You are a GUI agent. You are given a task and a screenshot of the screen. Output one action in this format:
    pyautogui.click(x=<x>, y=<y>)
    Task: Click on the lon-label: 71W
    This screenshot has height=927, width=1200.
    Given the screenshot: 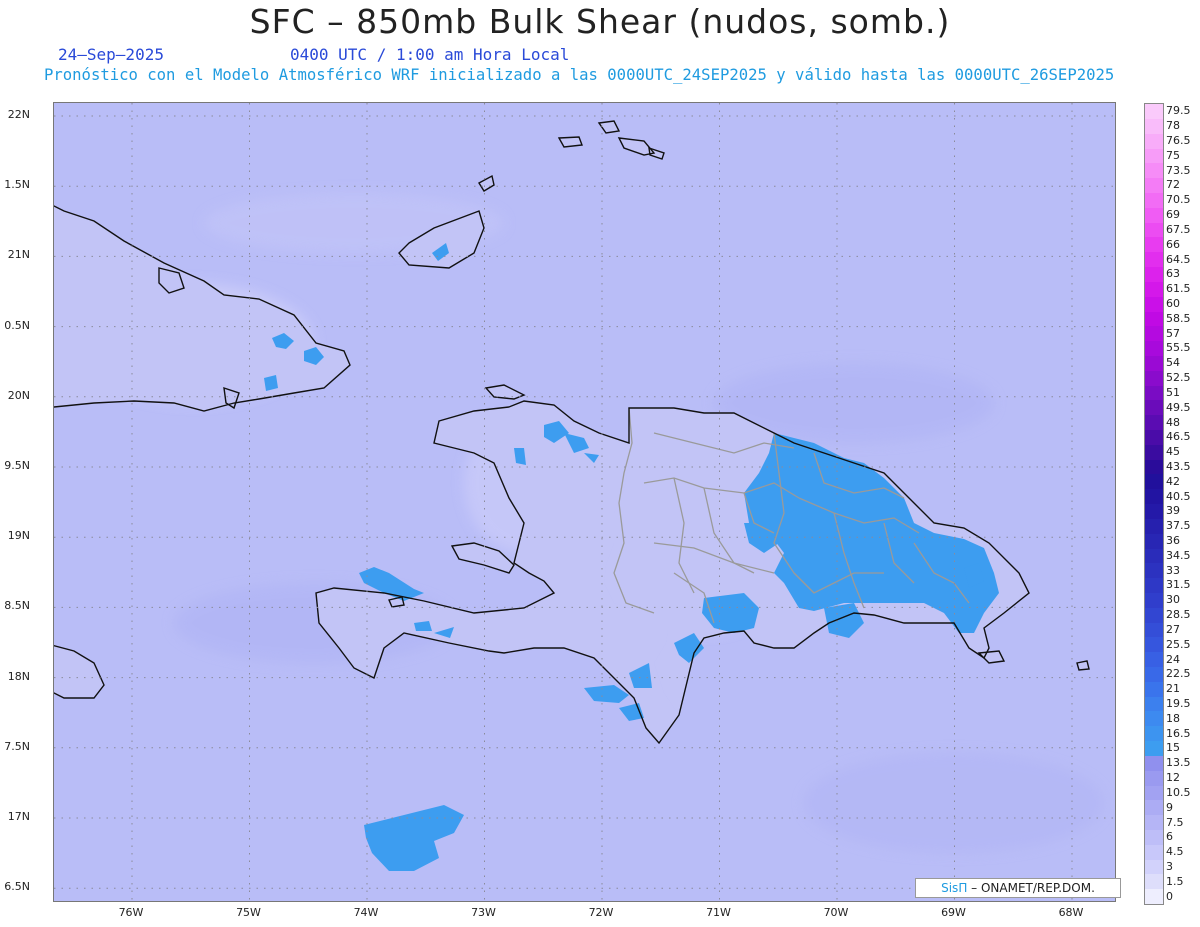 What is the action you would take?
    pyautogui.click(x=718, y=912)
    